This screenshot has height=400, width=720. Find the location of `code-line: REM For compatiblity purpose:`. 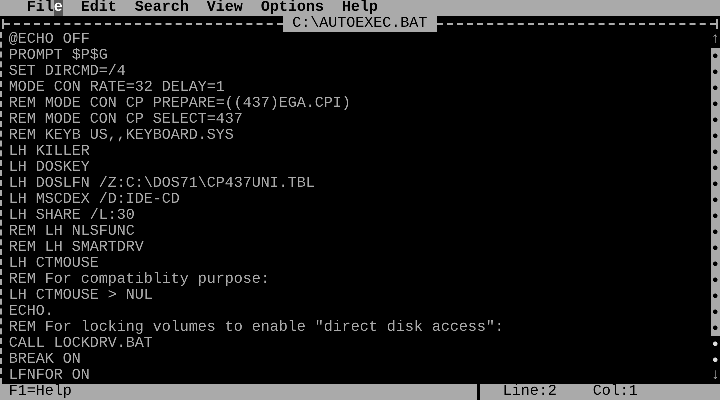

code-line: REM For compatiblity purpose: is located at coordinates (140, 280).